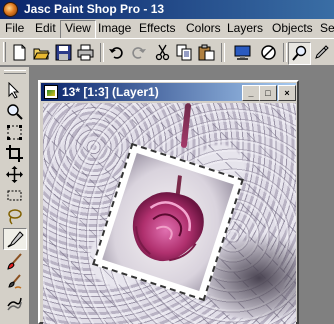 This screenshot has height=324, width=334. I want to click on undo-button, so click(116, 52).